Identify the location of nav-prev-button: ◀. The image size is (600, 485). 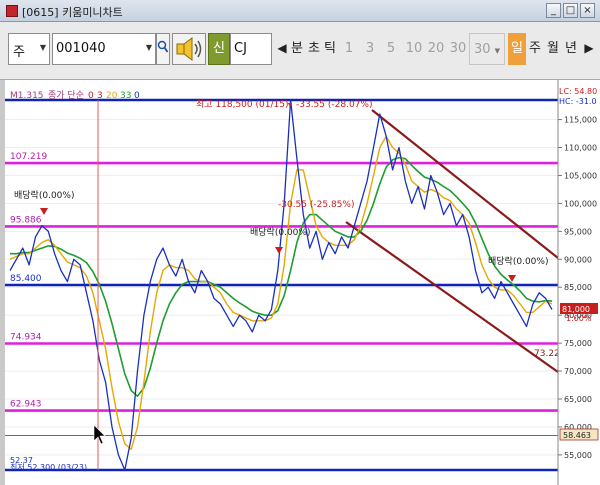
(282, 49).